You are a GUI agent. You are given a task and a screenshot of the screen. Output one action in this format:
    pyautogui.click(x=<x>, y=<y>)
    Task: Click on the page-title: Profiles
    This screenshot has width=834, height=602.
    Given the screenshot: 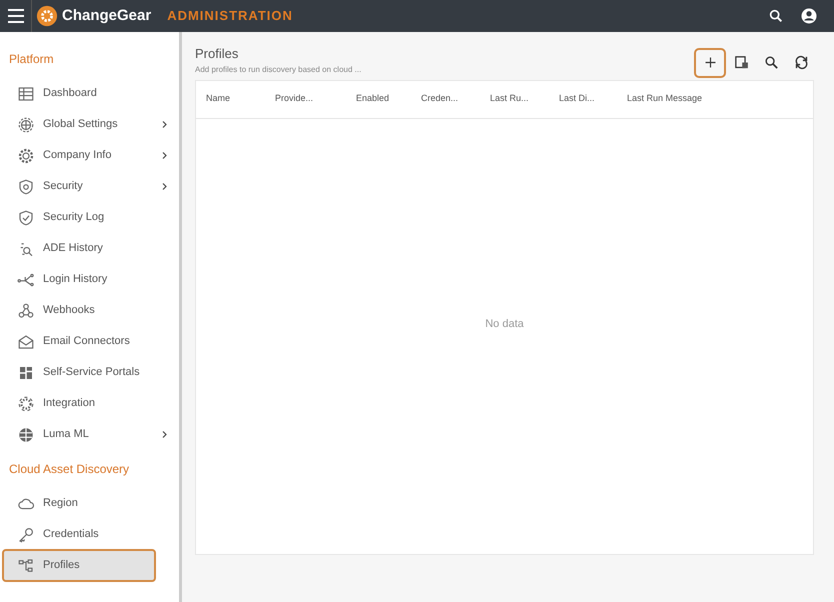 What is the action you would take?
    pyautogui.click(x=217, y=54)
    